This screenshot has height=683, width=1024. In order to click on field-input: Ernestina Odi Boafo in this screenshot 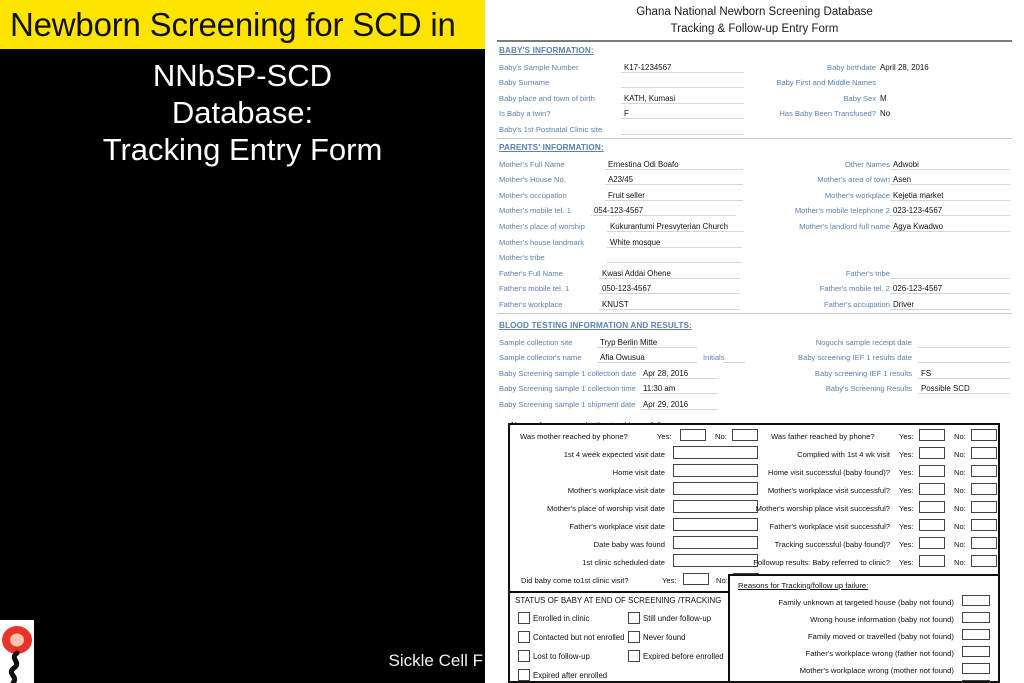, I will do `click(674, 164)`.